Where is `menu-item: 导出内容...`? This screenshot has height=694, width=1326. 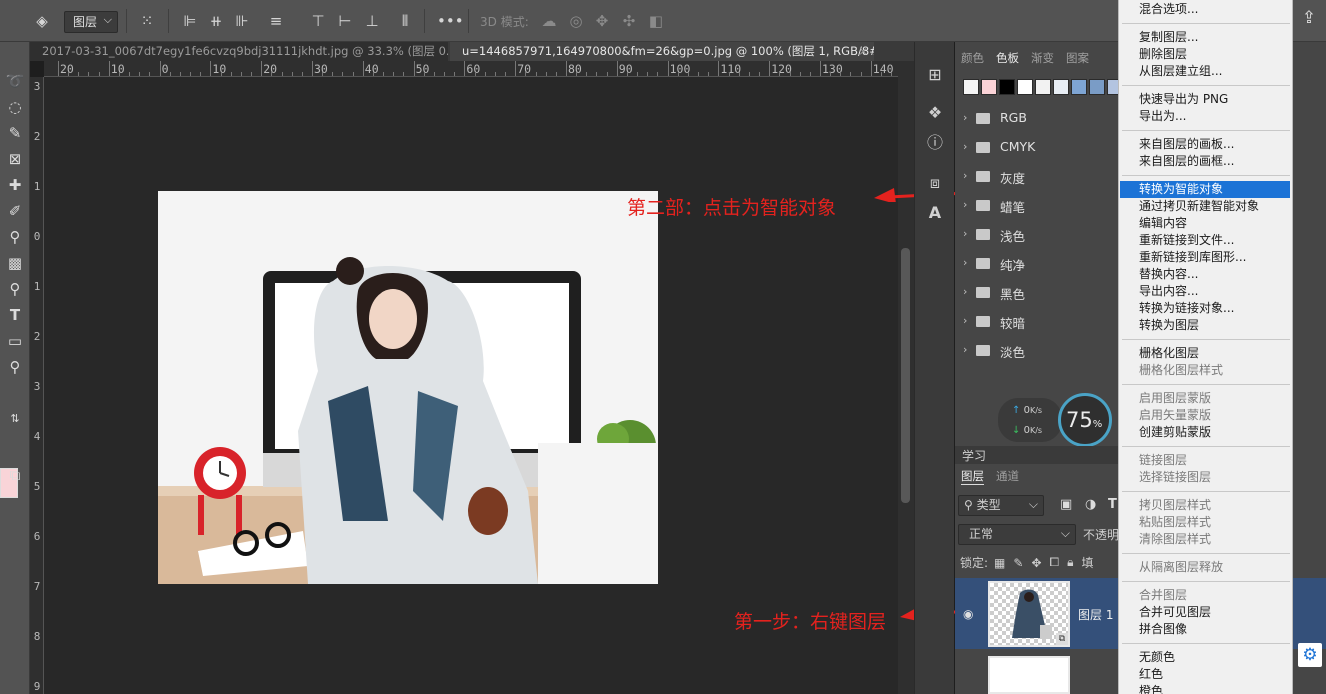
menu-item: 导出内容... is located at coordinates (1205, 291).